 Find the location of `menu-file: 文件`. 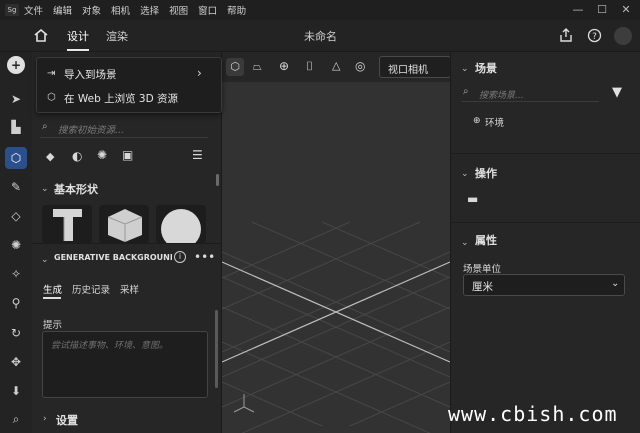

menu-file: 文件 is located at coordinates (33, 10).